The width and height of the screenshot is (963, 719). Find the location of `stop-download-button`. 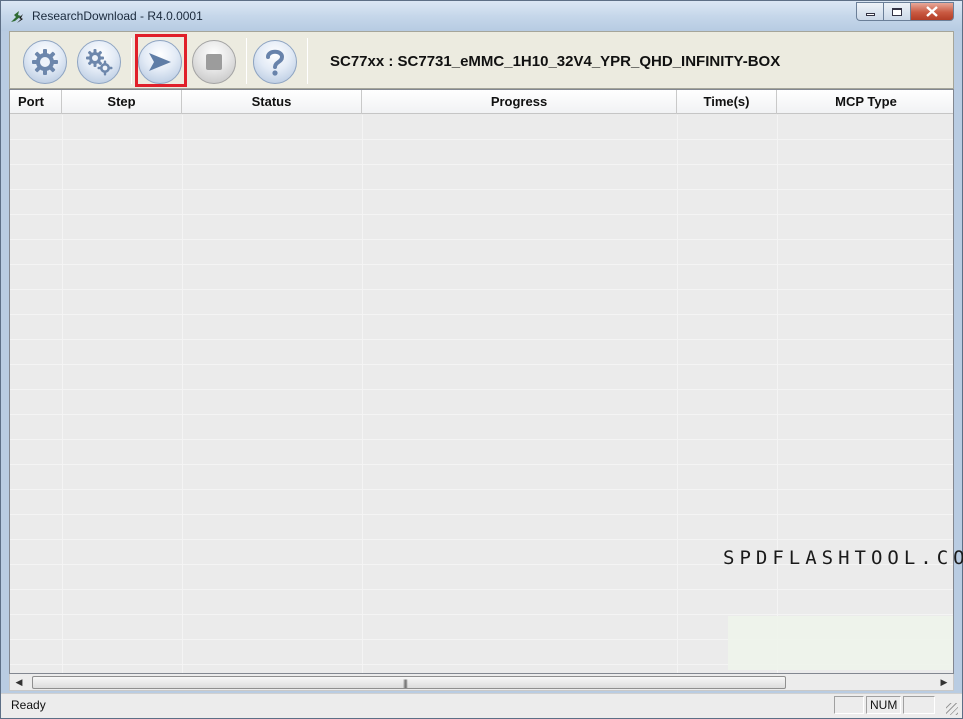

stop-download-button is located at coordinates (214, 62).